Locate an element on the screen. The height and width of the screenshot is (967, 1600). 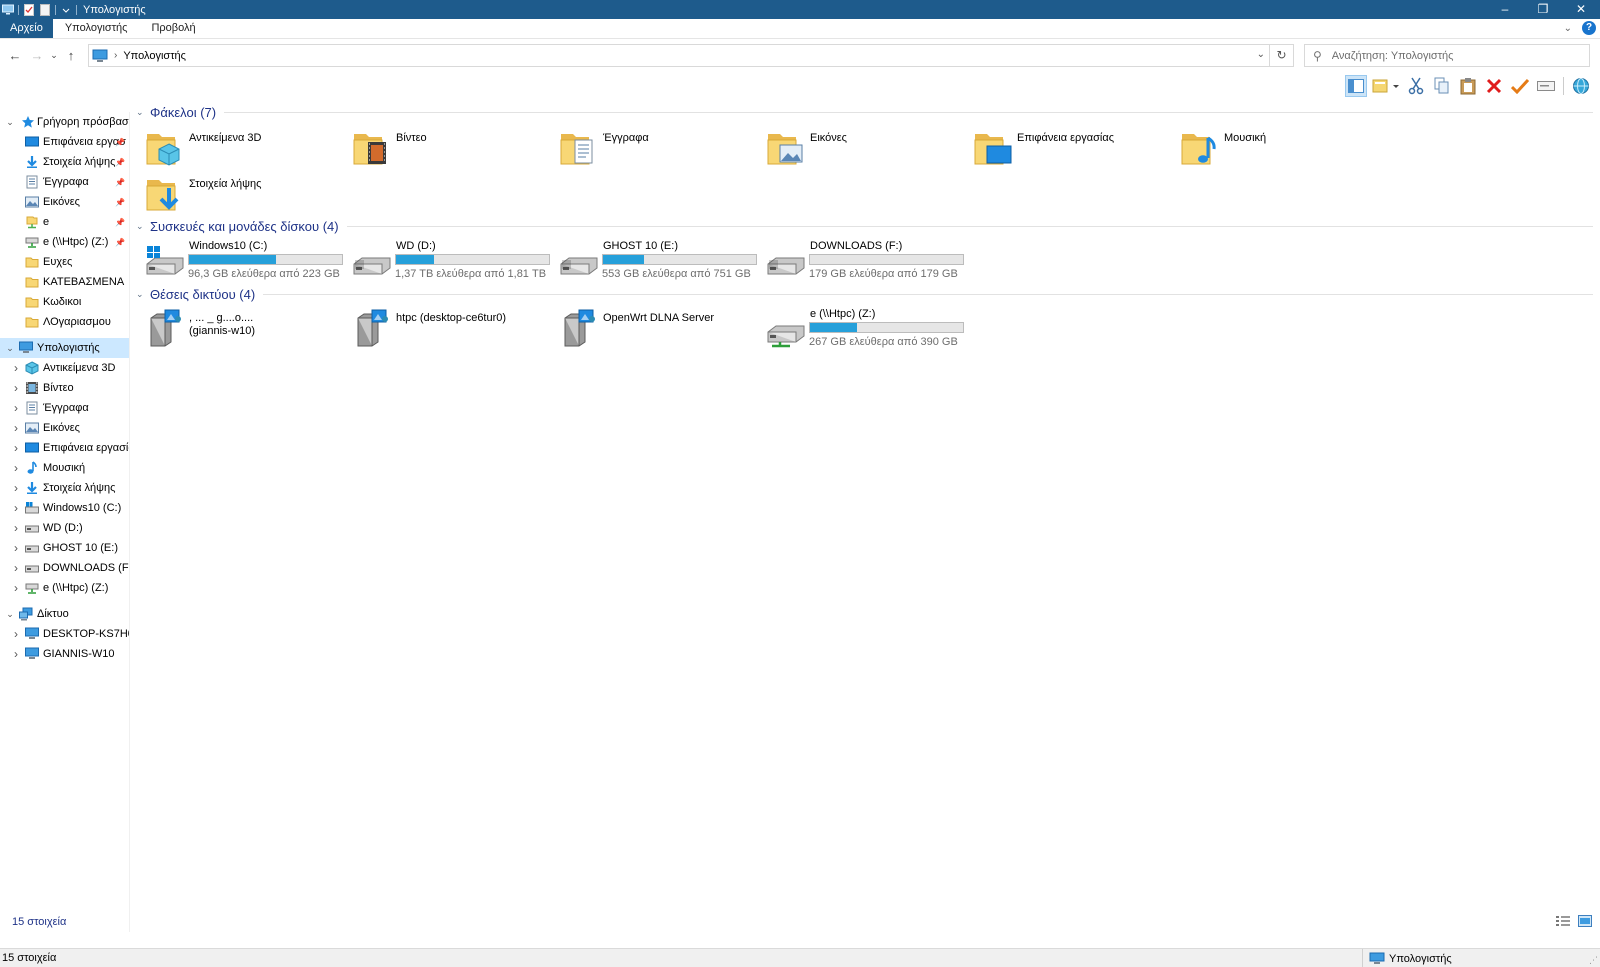
paste-button is located at coordinates (1468, 86).